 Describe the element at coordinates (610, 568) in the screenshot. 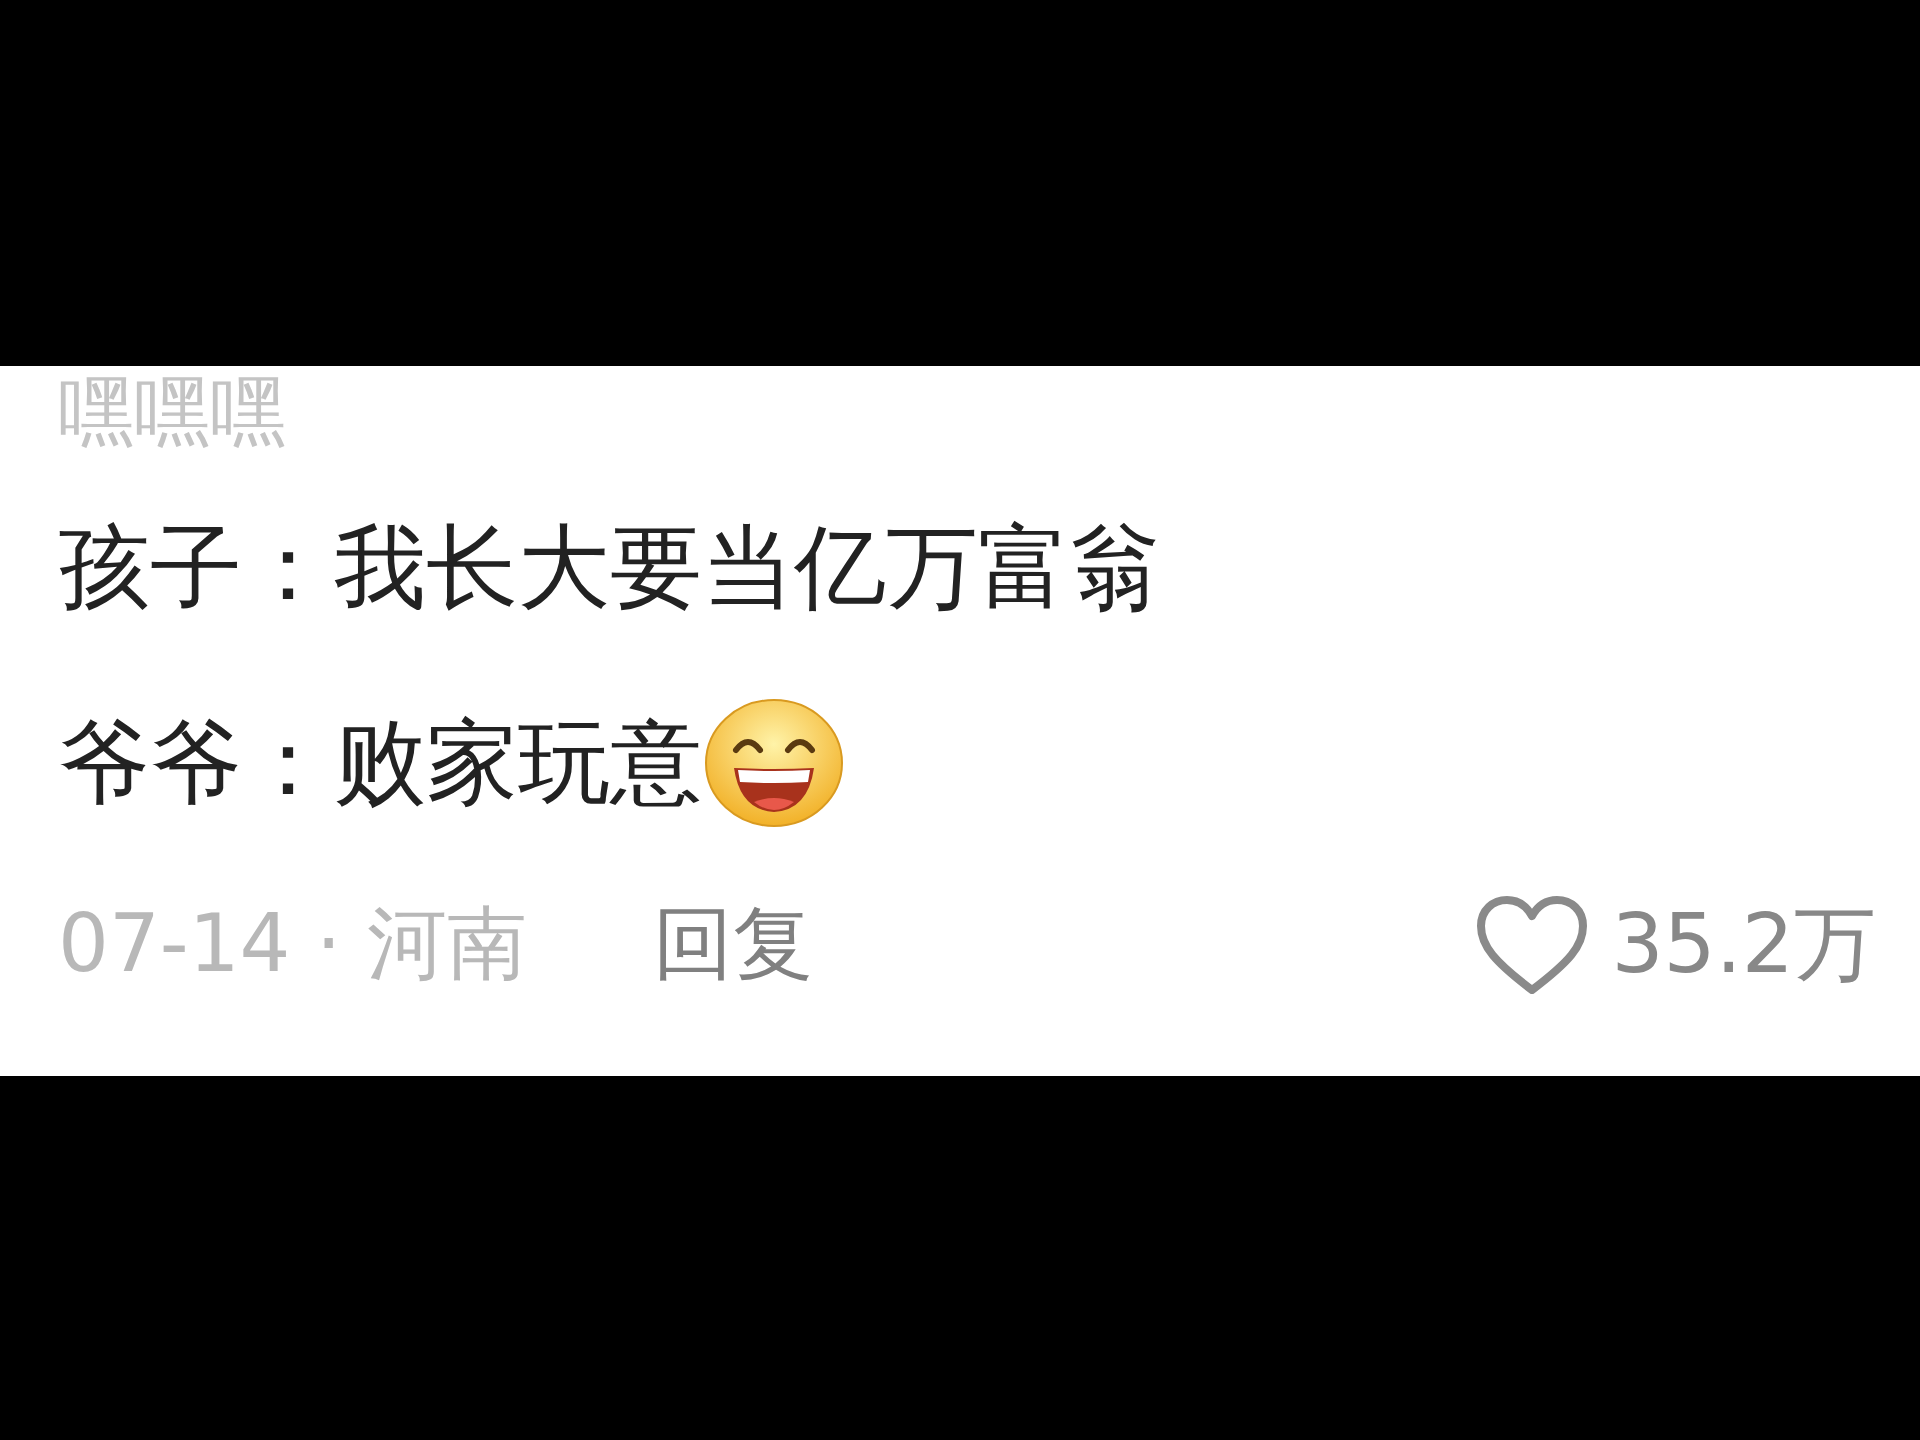

I see `comment-text: 孩子：我长大要当亿万富翁` at that location.